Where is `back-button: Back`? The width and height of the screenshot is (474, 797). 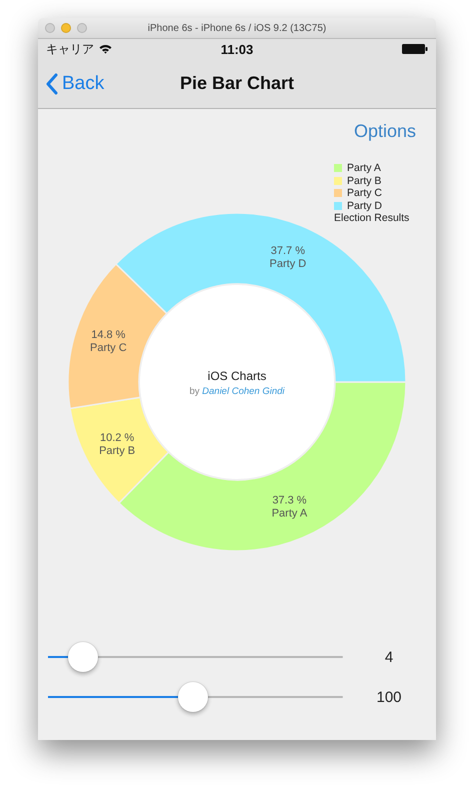
back-button: Back is located at coordinates (71, 83).